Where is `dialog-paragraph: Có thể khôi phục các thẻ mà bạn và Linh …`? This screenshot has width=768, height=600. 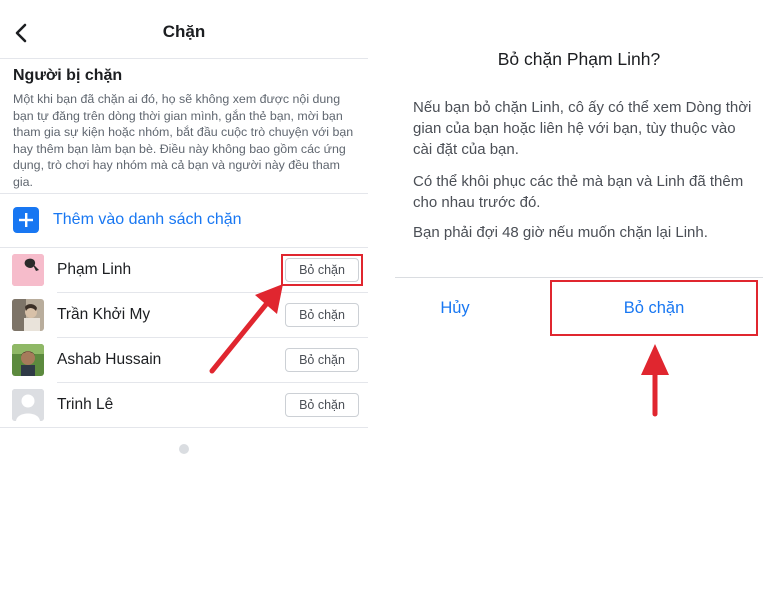 dialog-paragraph: Có thể khôi phục các thẻ mà bạn và Linh … is located at coordinates (578, 192).